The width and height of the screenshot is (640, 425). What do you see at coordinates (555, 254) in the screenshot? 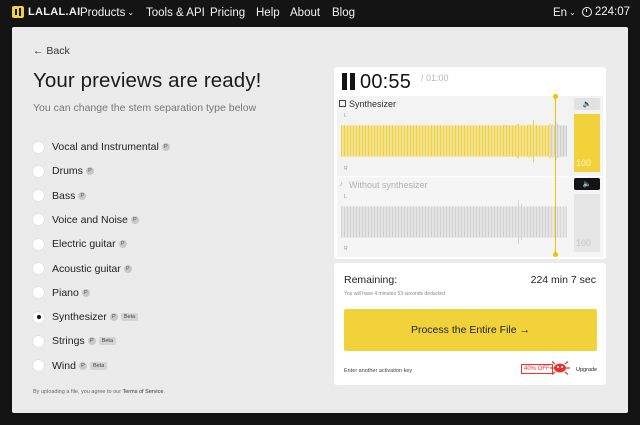
I see `playhead-knob-bottom` at bounding box center [555, 254].